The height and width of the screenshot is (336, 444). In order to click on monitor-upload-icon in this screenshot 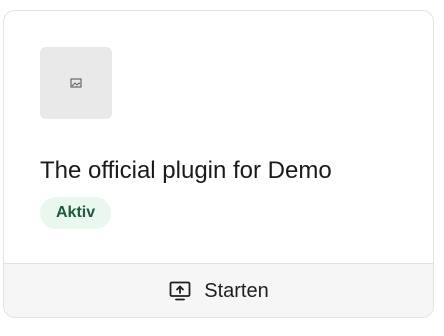, I will do `click(180, 290)`.